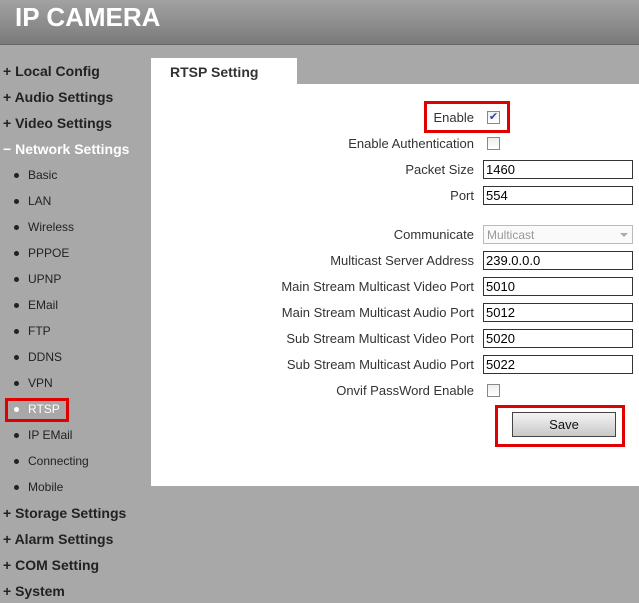 The image size is (639, 603). What do you see at coordinates (49, 253) in the screenshot?
I see `sidebar-item-label: PPPOE` at bounding box center [49, 253].